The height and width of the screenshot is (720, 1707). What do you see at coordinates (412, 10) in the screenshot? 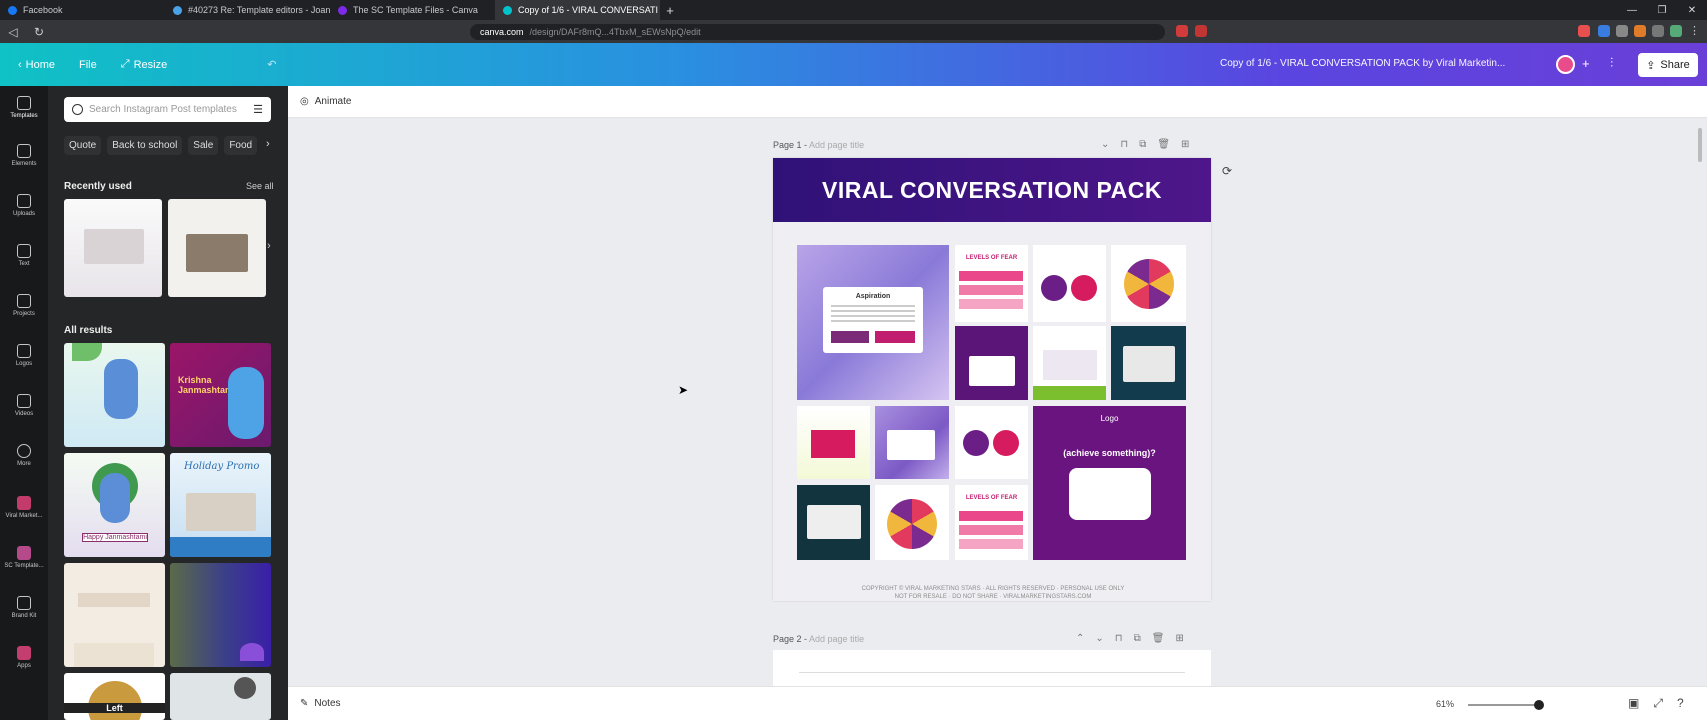
I see `browser-tab-sc-template: The SC Template Files - Canva` at bounding box center [412, 10].